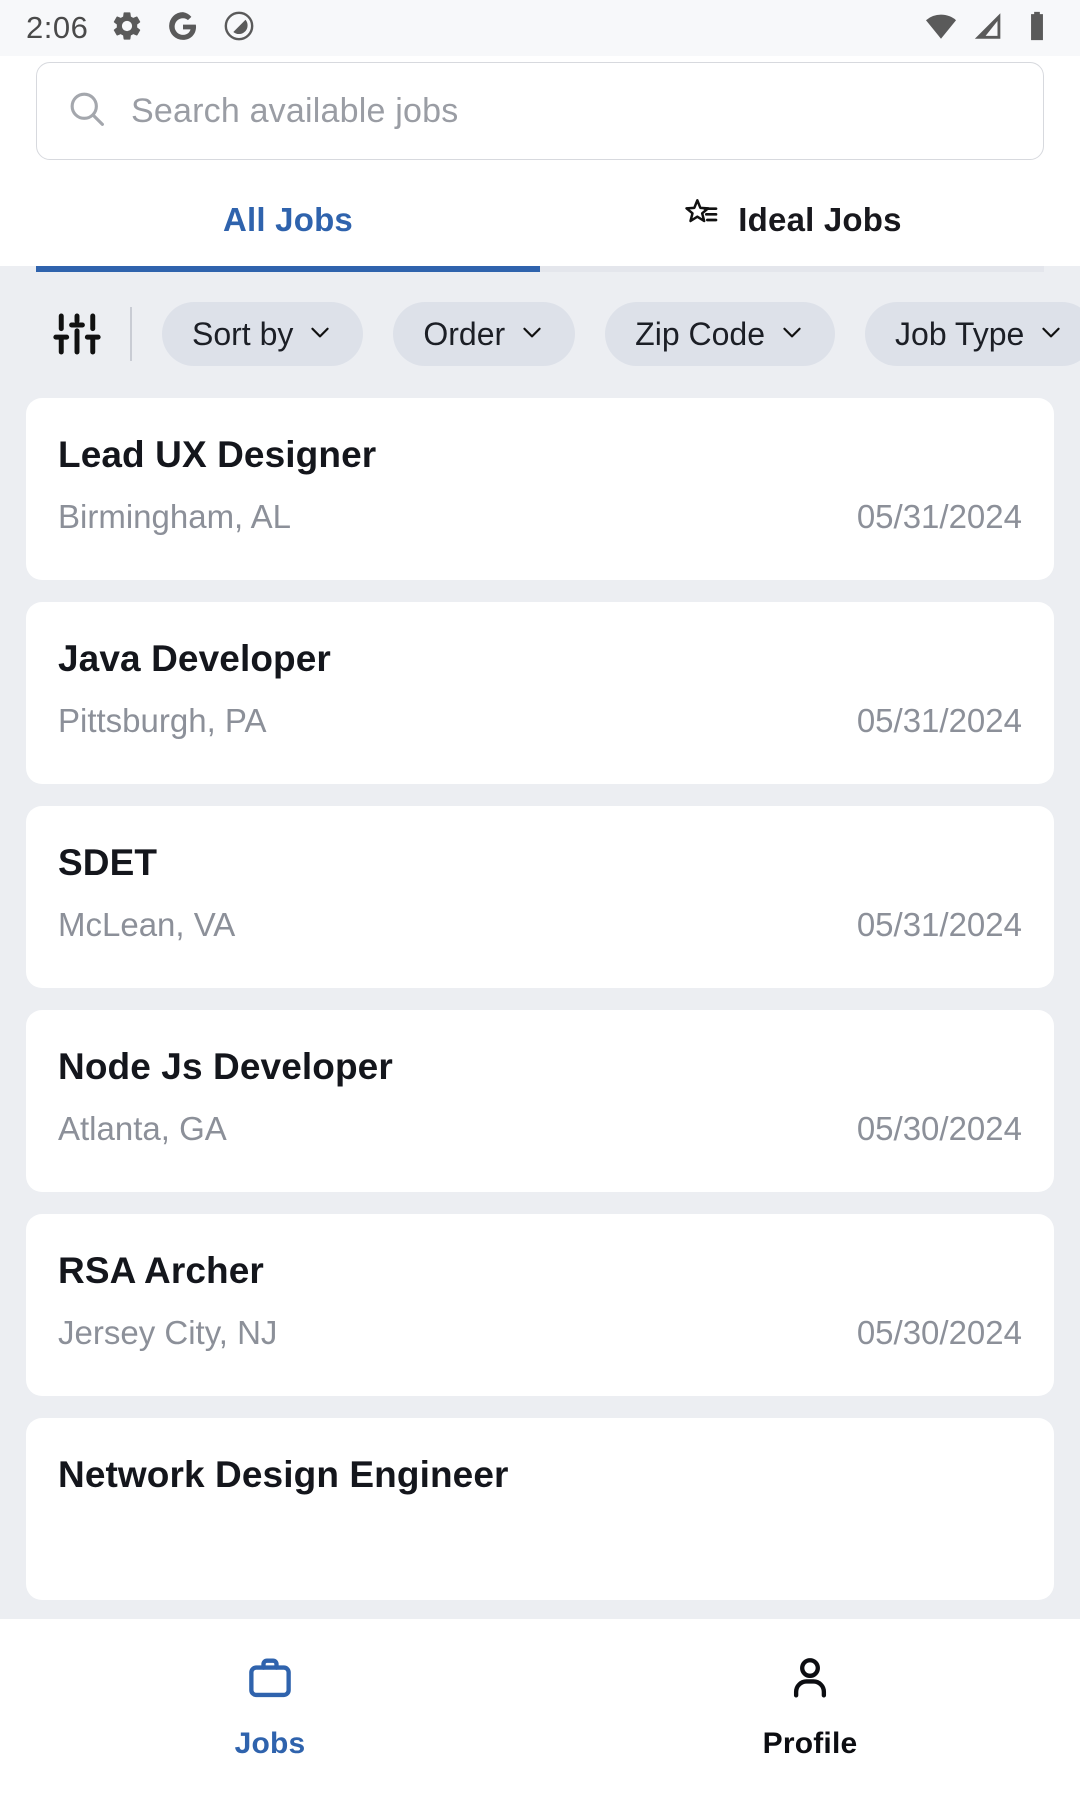  Describe the element at coordinates (540, 517) in the screenshot. I see `job-meta: Birmingham, AL 05/31/2024` at that location.